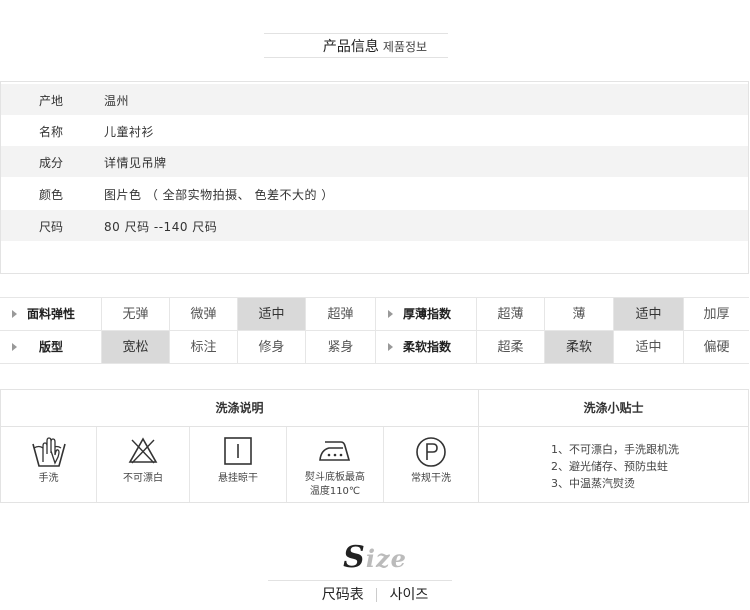 This screenshot has height=610, width=750. Describe the element at coordinates (341, 347) in the screenshot. I see `option-cell: 紧身` at that location.